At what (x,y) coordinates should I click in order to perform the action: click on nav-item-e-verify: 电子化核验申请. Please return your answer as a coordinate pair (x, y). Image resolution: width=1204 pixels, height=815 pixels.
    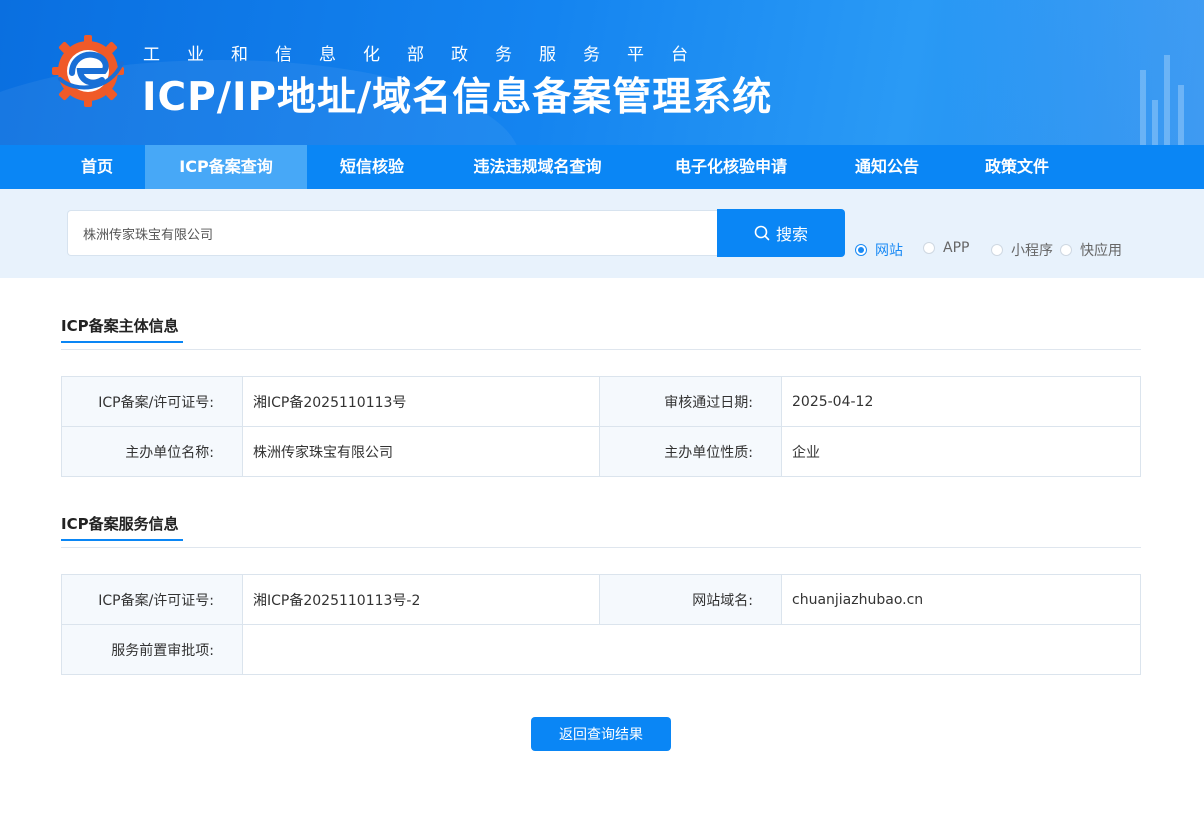
    Looking at the image, I should click on (731, 167).